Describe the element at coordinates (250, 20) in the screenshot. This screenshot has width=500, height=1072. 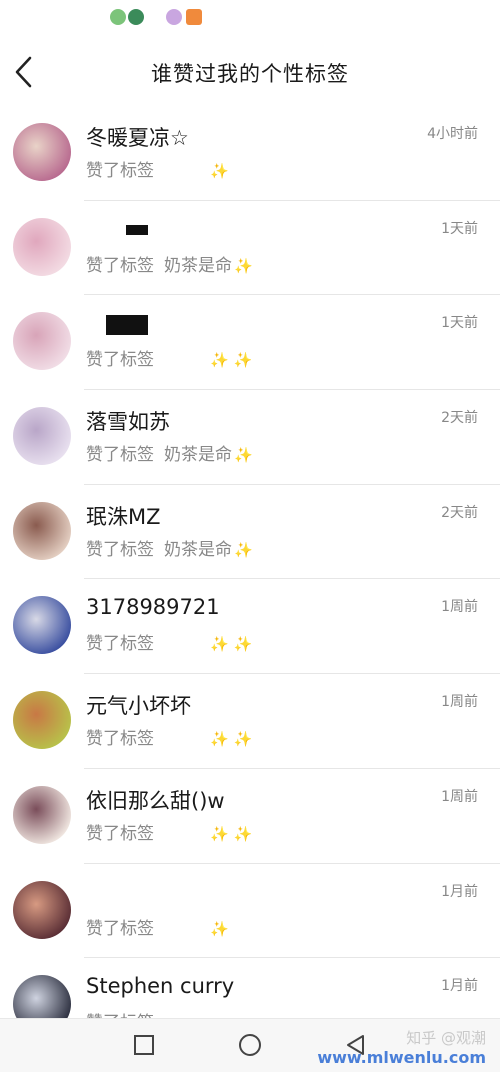
I see `status-bar` at that location.